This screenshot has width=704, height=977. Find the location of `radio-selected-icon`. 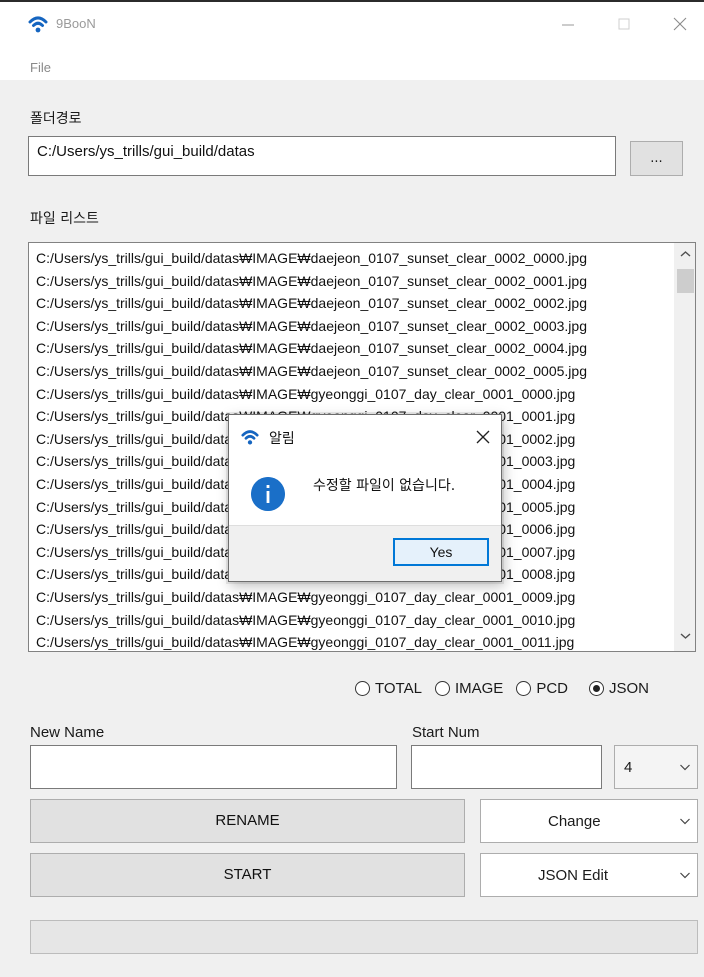

radio-selected-icon is located at coordinates (596, 688).